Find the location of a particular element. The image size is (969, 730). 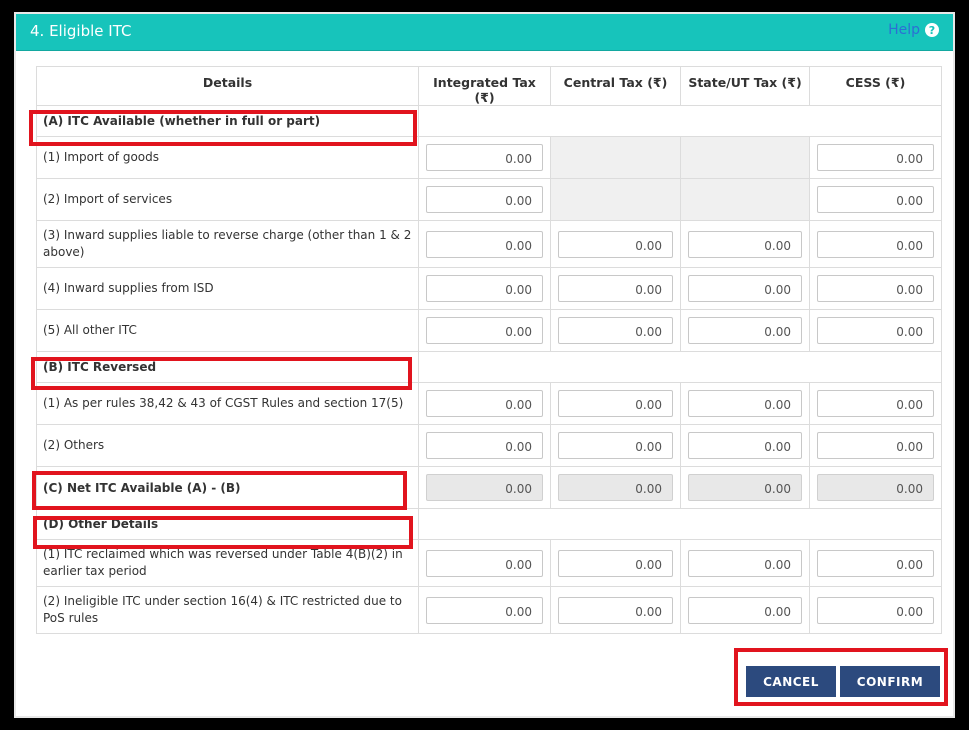

table-row: (1) Import of goods 0.00 0.00 is located at coordinates (489, 157).